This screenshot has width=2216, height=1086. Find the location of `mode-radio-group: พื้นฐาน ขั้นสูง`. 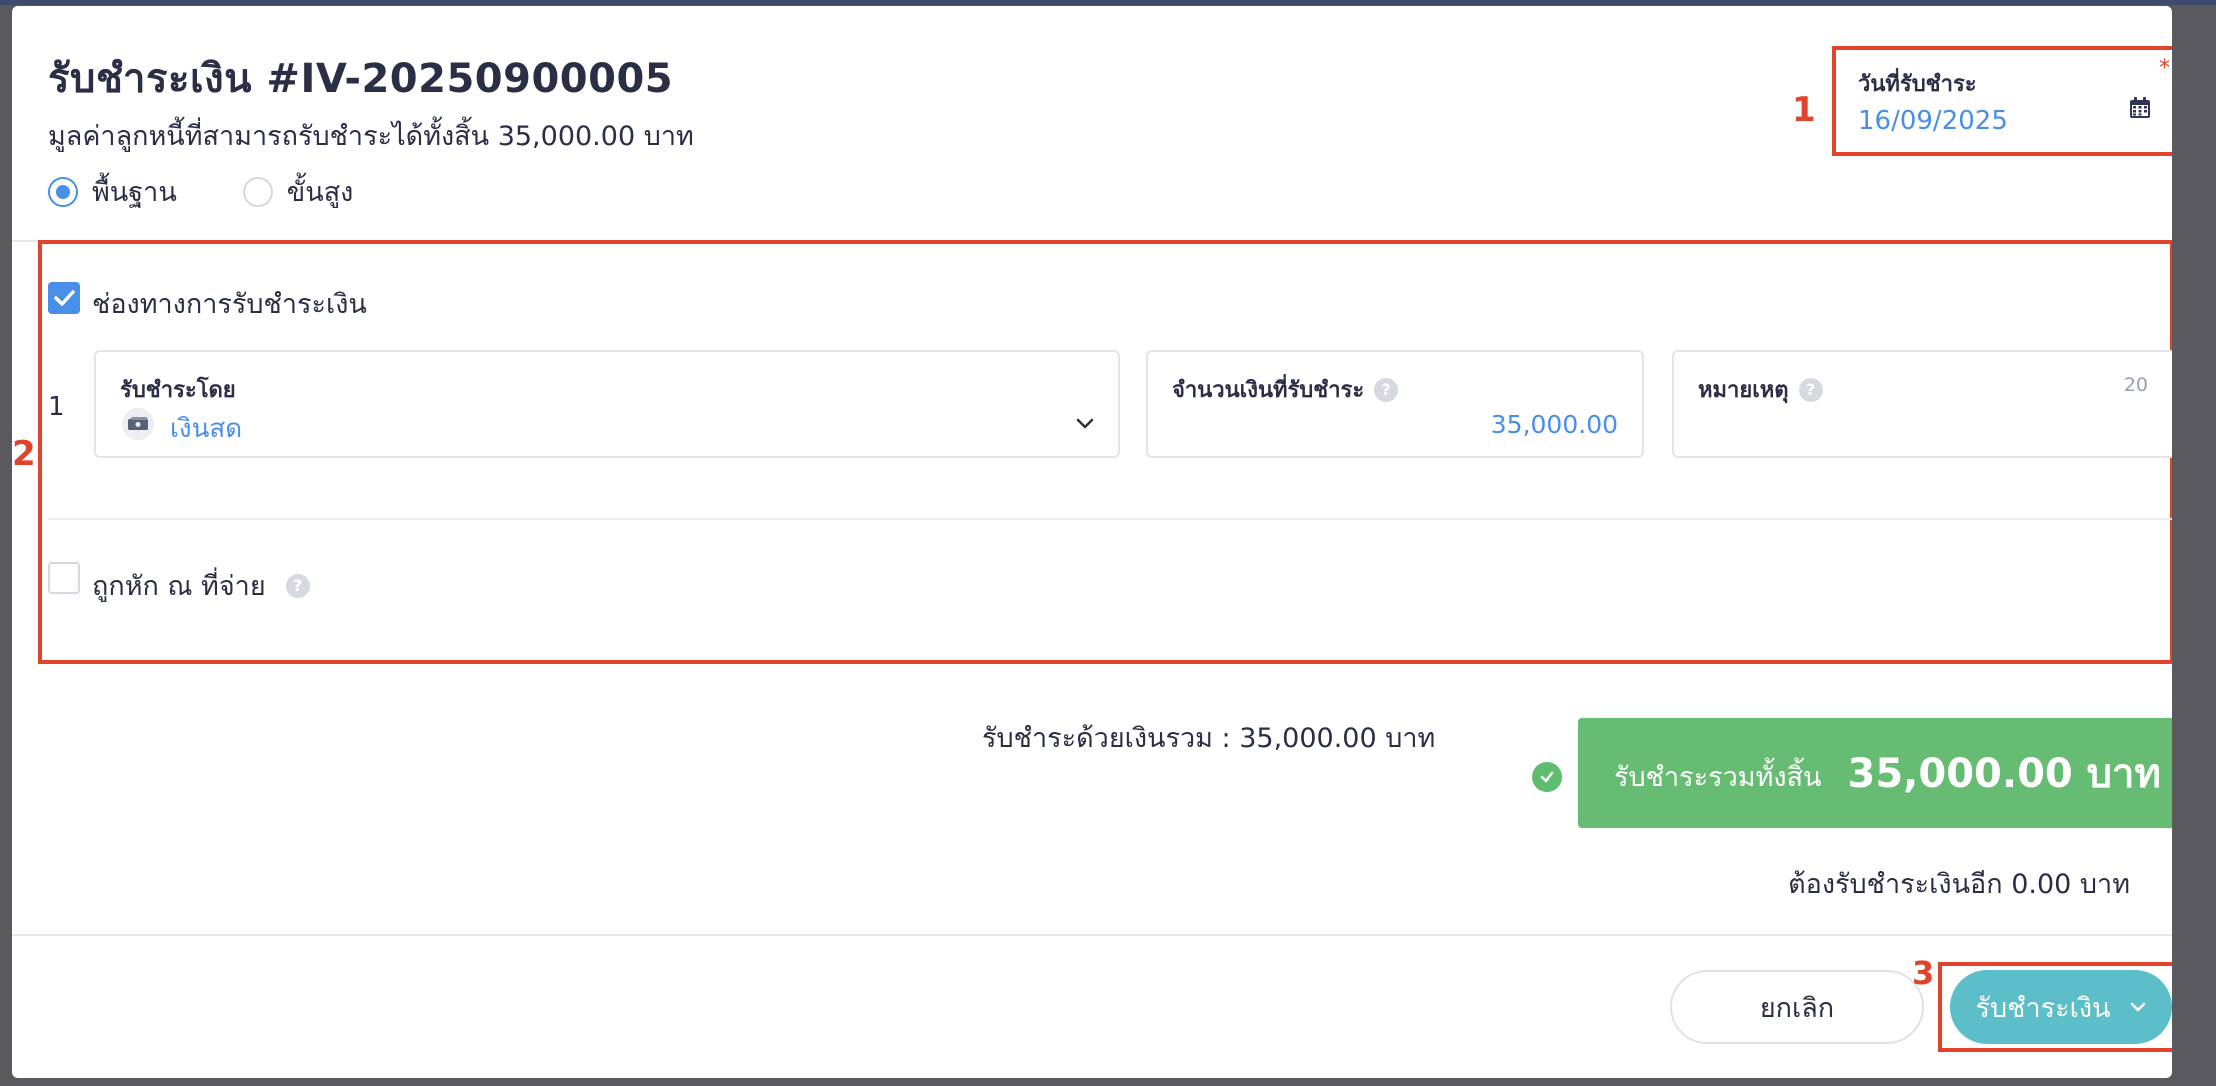

mode-radio-group: พื้นฐาน ขั้นสูง is located at coordinates (200, 191).